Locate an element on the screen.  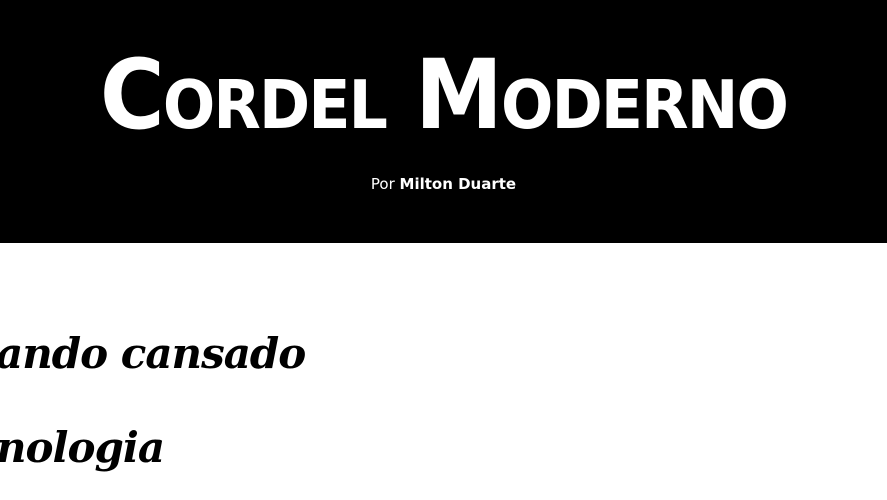
post-title-line-1: ando cansado is located at coordinates (153, 354).